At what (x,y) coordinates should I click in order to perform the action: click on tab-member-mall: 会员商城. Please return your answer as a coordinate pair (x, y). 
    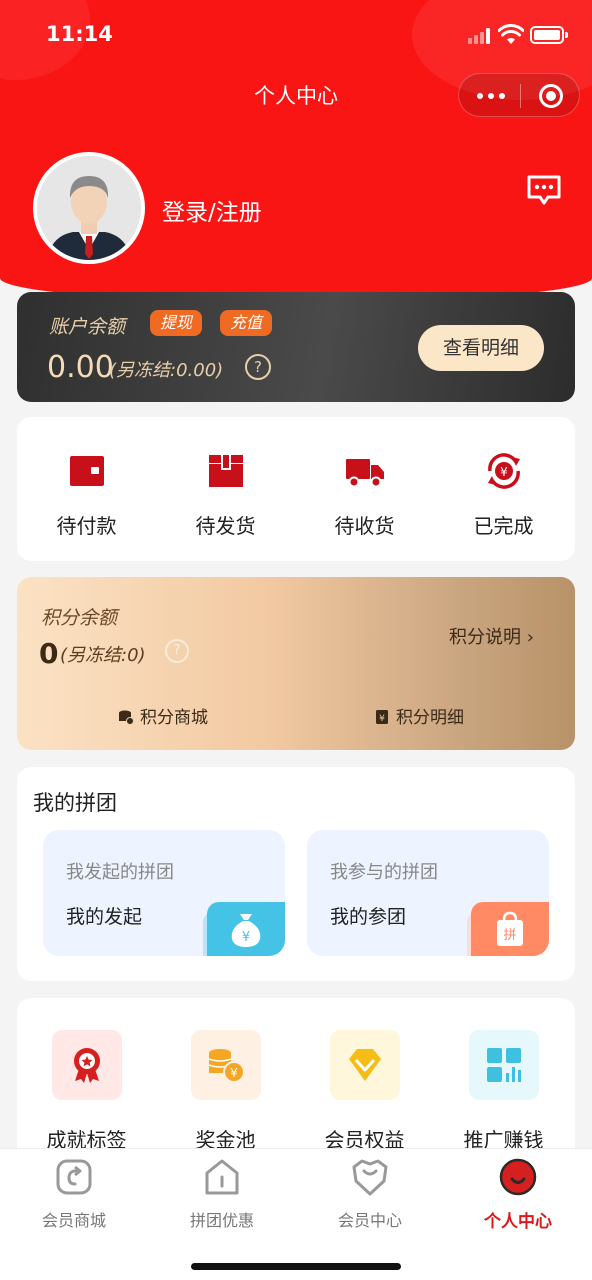
    Looking at the image, I should click on (74, 1199).